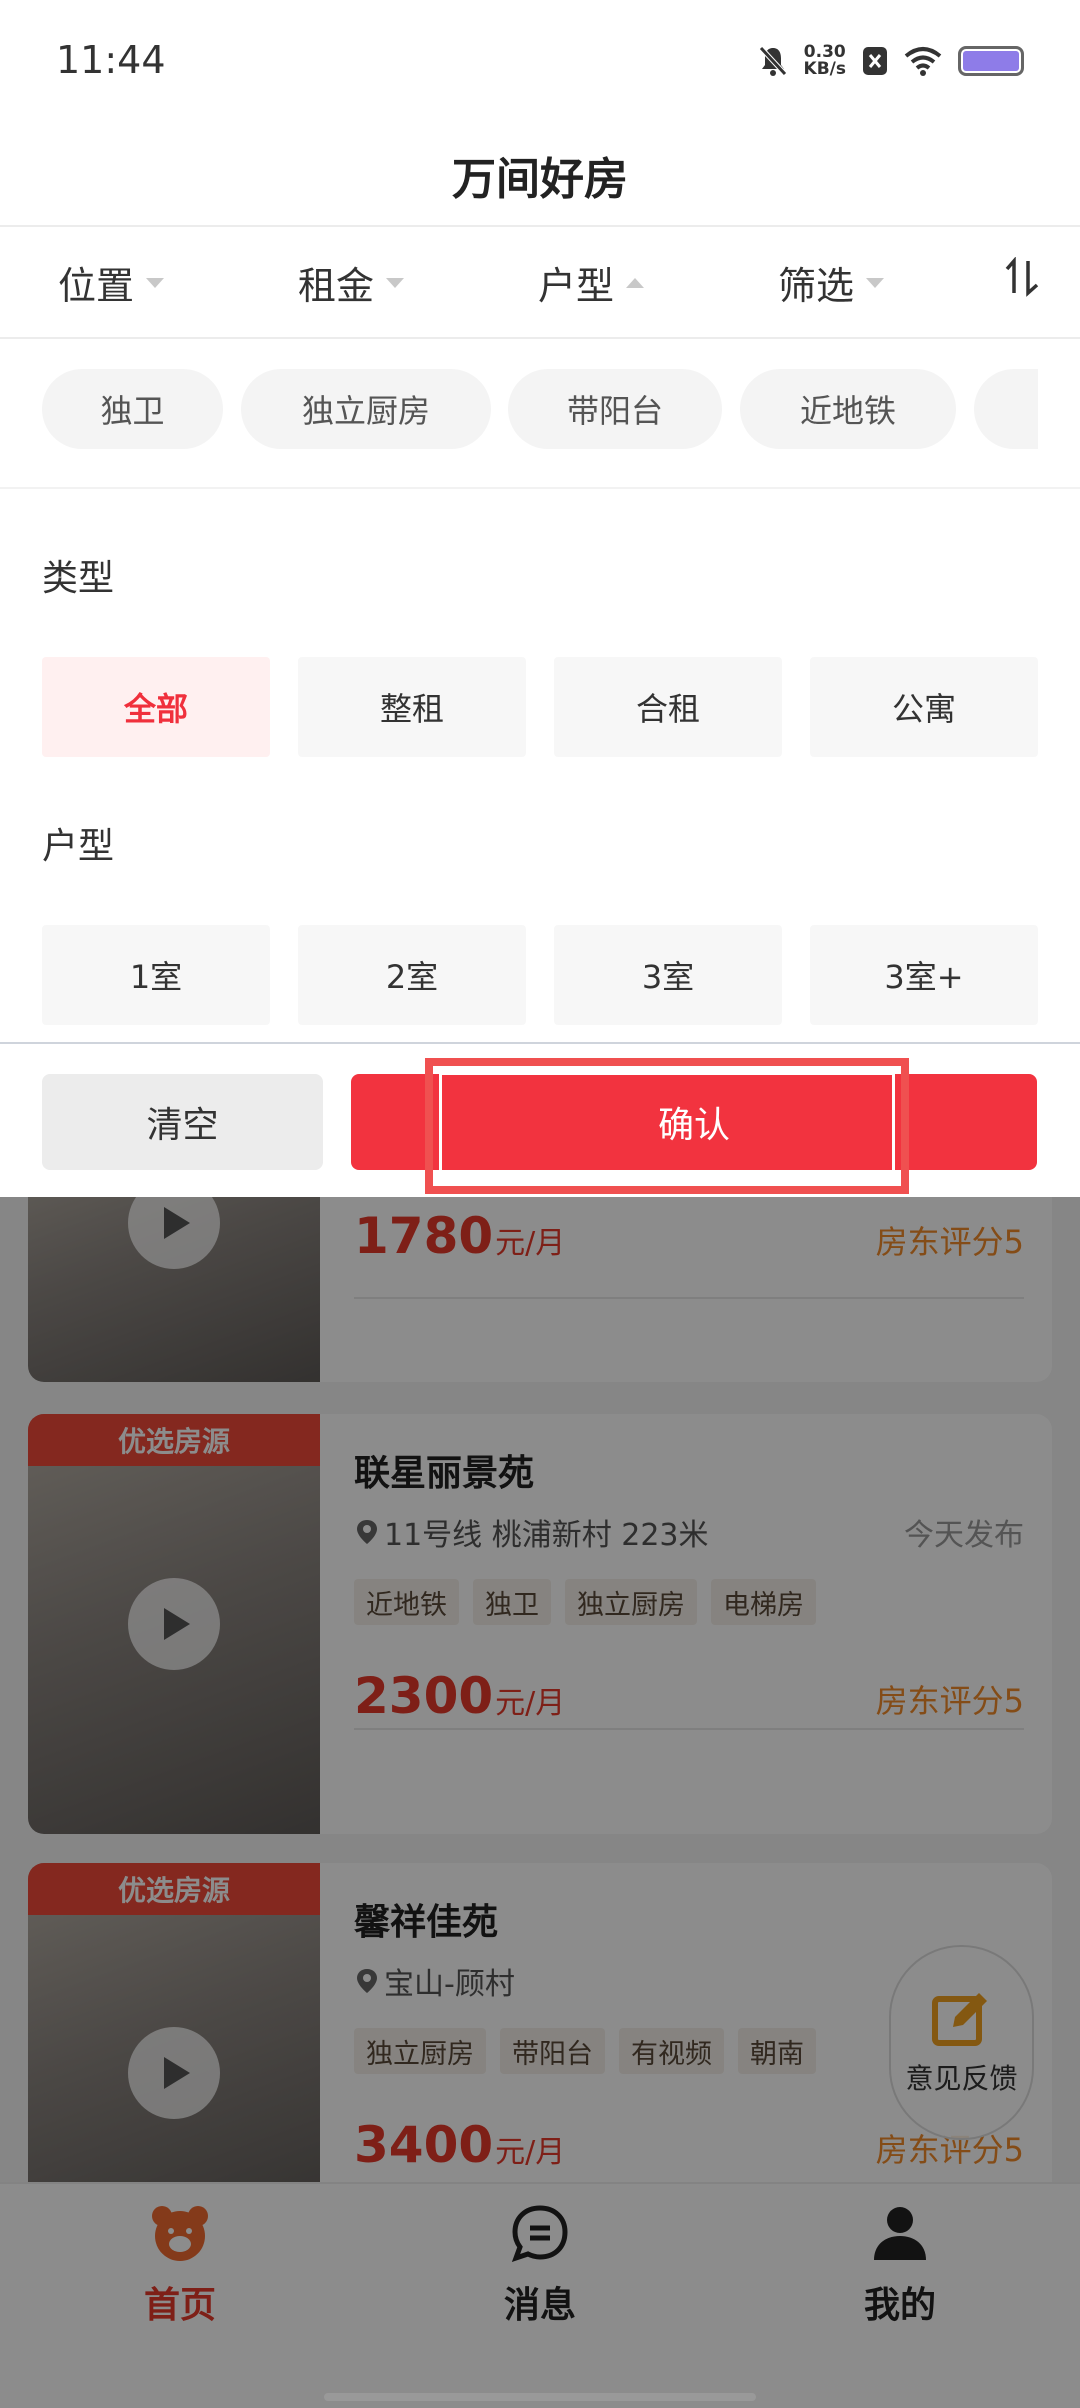 The width and height of the screenshot is (1080, 2408). What do you see at coordinates (412, 975) in the screenshot?
I see `option-2-rooms: 2室` at bounding box center [412, 975].